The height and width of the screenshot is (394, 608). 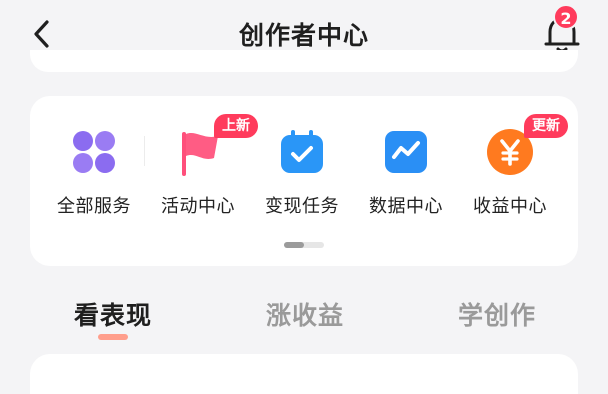 What do you see at coordinates (113, 337) in the screenshot?
I see `active-tab-indicator` at bounding box center [113, 337].